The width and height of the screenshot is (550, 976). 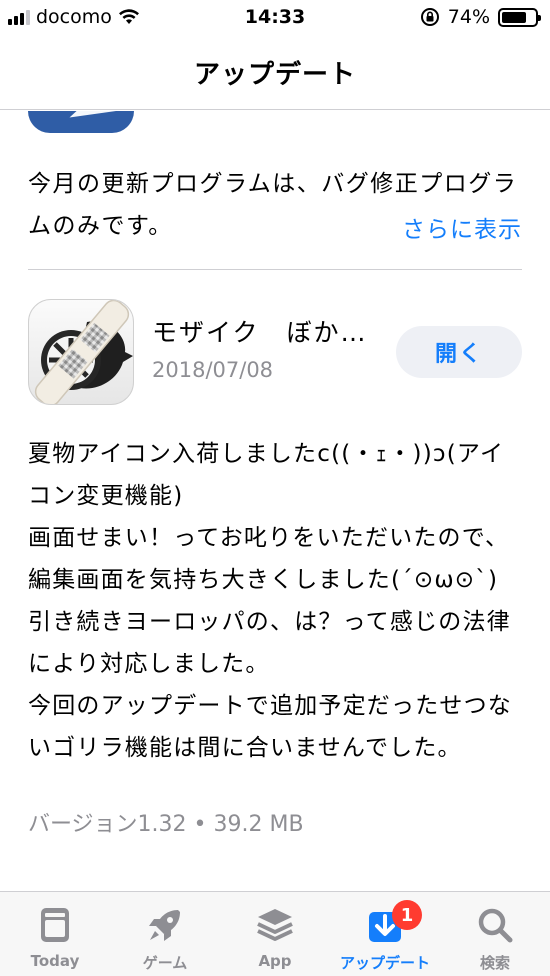 What do you see at coordinates (270, 706) in the screenshot?
I see `release-notes-line: 今回のアップデートで追加予定だったせつな` at bounding box center [270, 706].